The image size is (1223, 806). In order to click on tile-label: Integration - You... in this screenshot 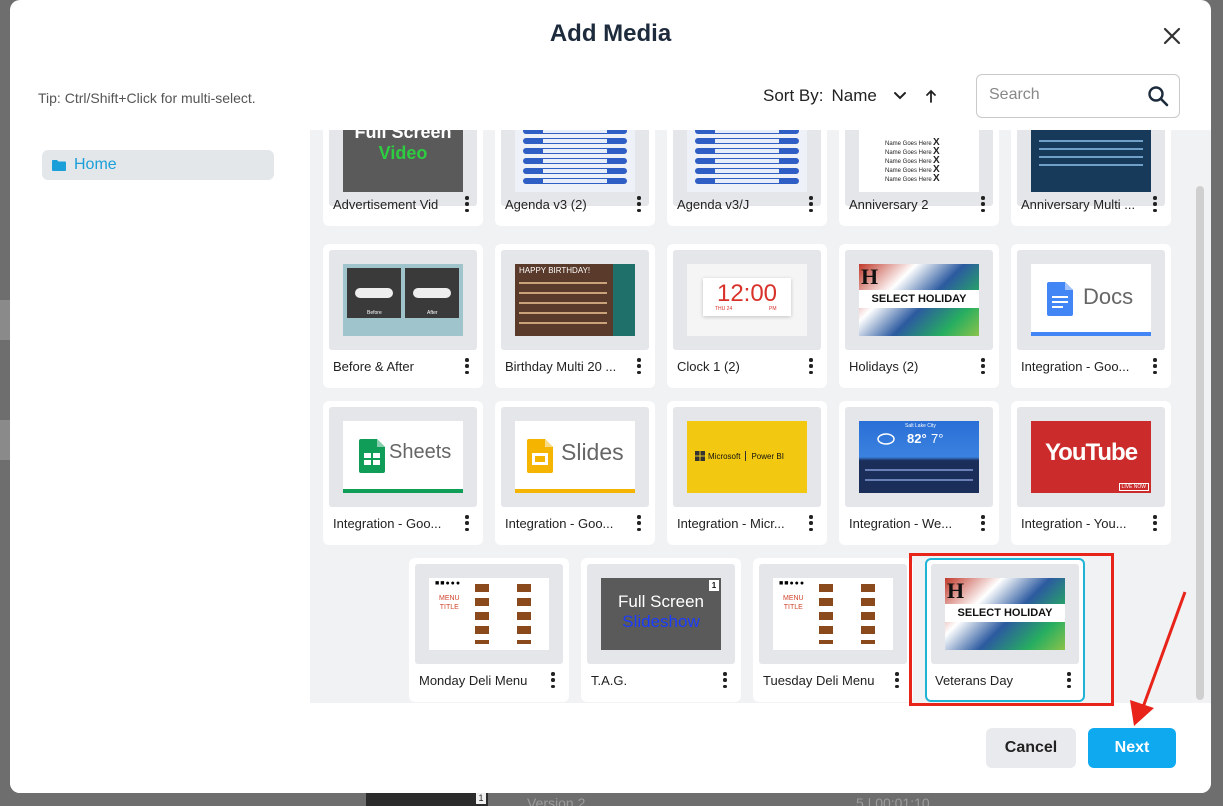, I will do `click(1074, 523)`.